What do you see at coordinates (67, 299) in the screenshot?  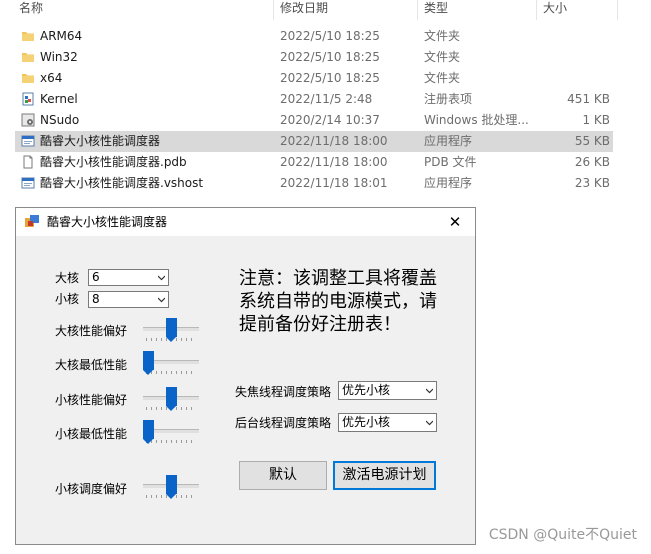 I see `small-core-label: 小核` at bounding box center [67, 299].